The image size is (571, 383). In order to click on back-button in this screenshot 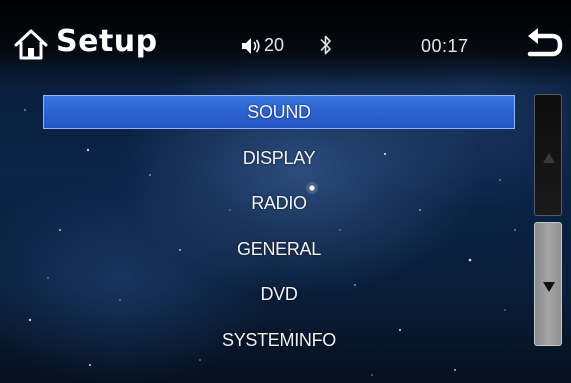, I will do `click(543, 44)`.